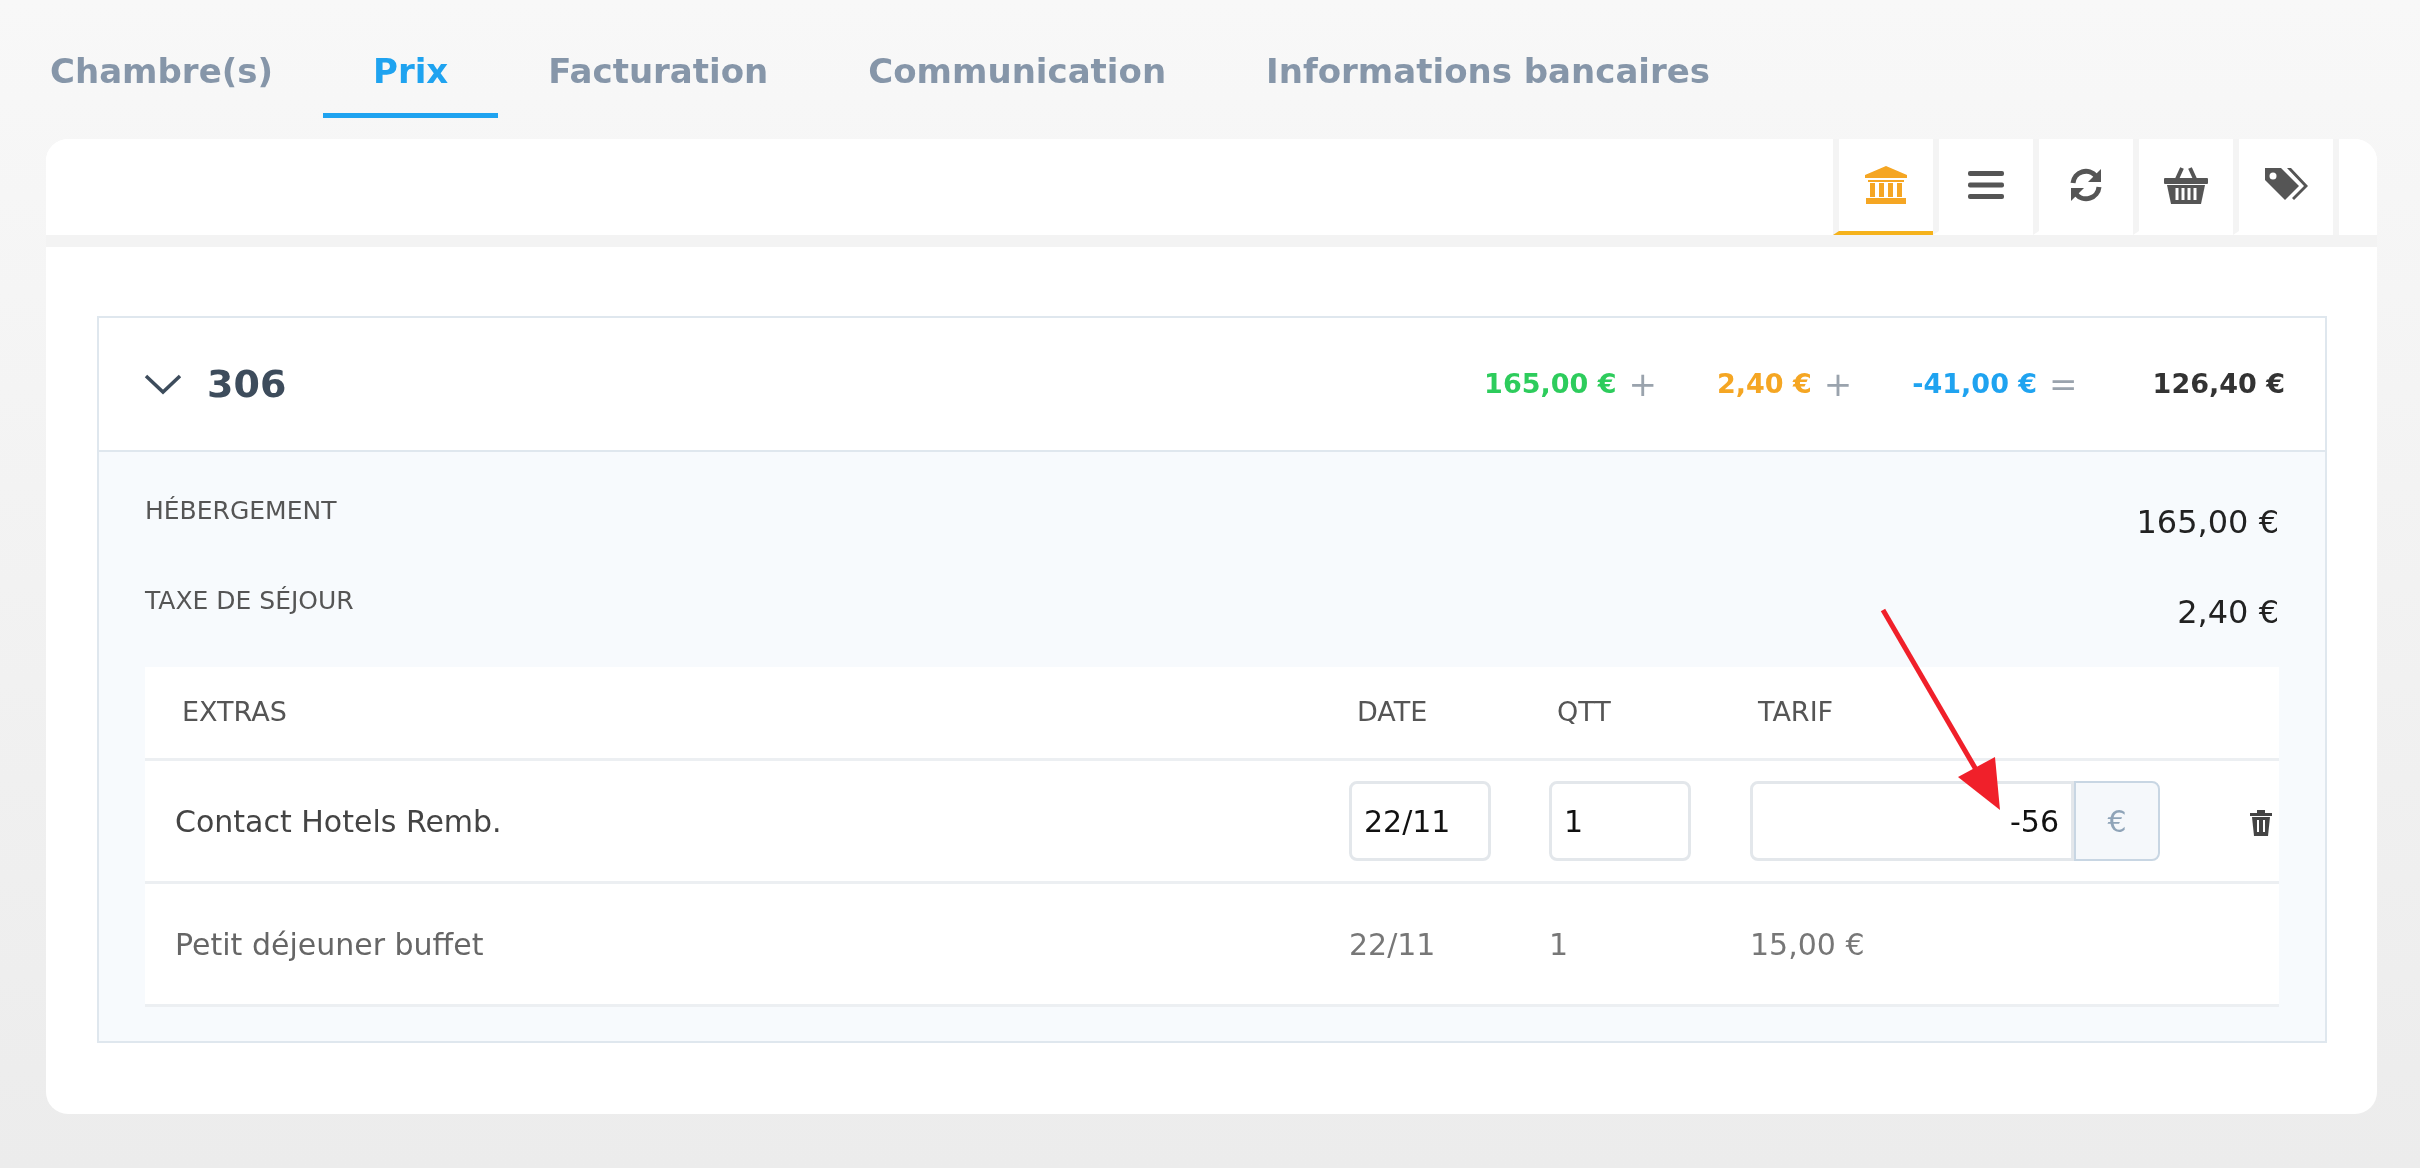 The image size is (2420, 1168). I want to click on bank-icon, so click(1886, 185).